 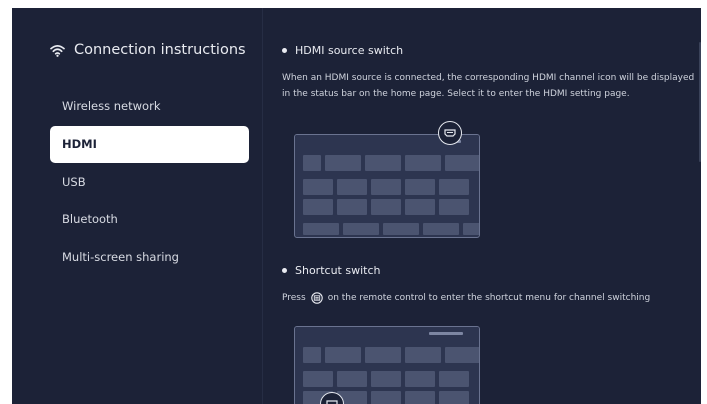 What do you see at coordinates (57, 50) in the screenshot?
I see `wifi-icon` at bounding box center [57, 50].